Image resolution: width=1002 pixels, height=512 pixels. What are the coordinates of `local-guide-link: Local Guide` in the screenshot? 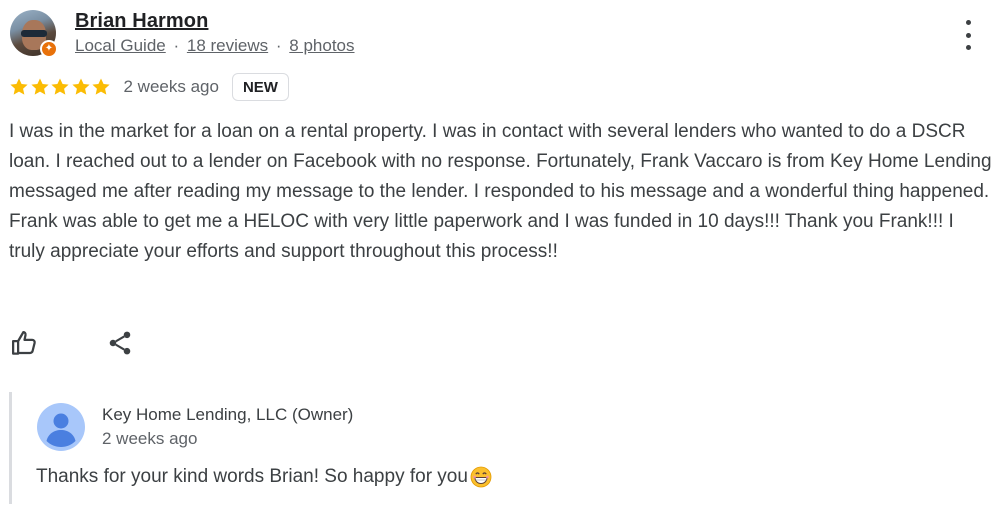 It's located at (120, 45).